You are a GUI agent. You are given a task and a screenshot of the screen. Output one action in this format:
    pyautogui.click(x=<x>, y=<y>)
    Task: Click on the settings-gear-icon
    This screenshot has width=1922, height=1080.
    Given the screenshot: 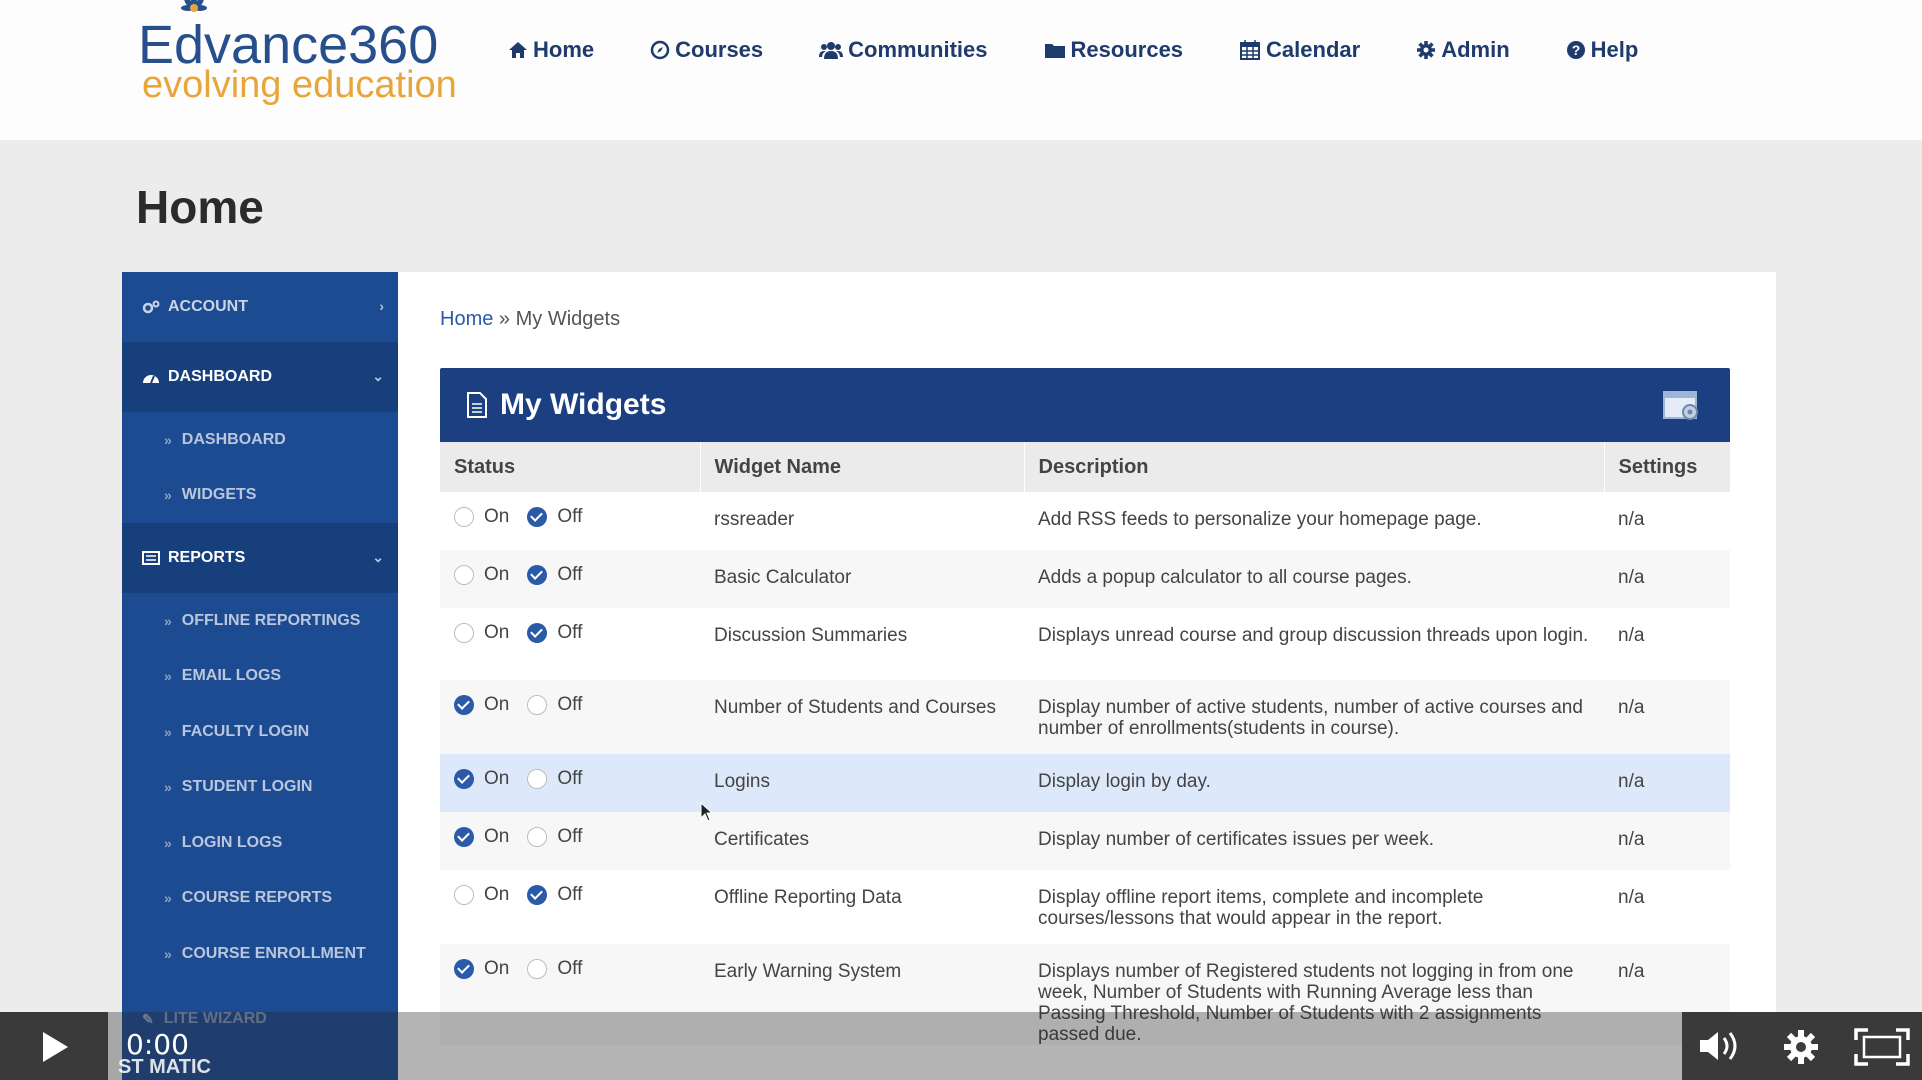 What is the action you would take?
    pyautogui.click(x=1801, y=1049)
    